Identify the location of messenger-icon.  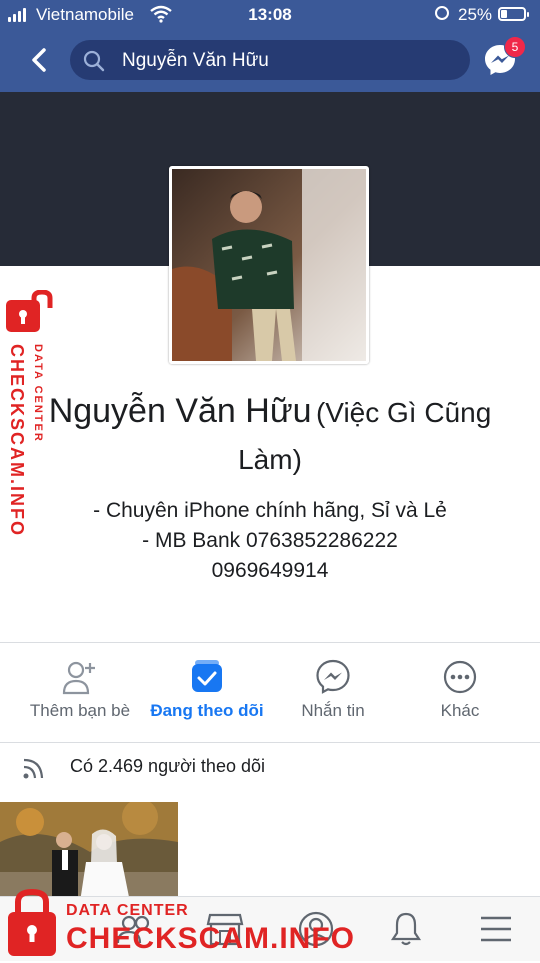
(333, 677).